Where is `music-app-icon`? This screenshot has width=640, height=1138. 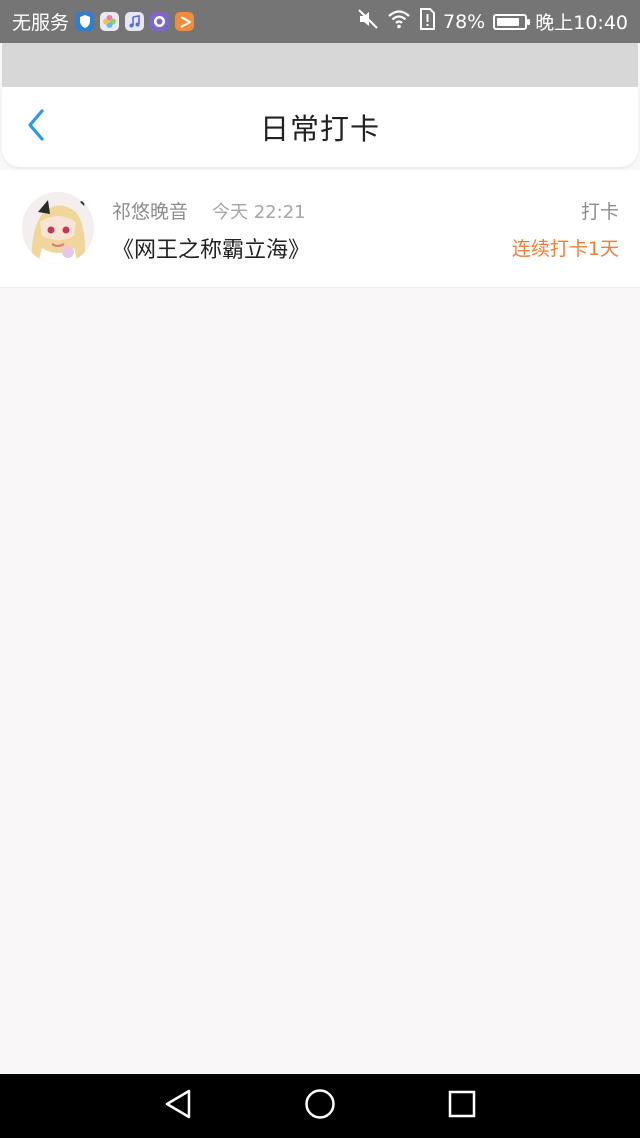 music-app-icon is located at coordinates (135, 21).